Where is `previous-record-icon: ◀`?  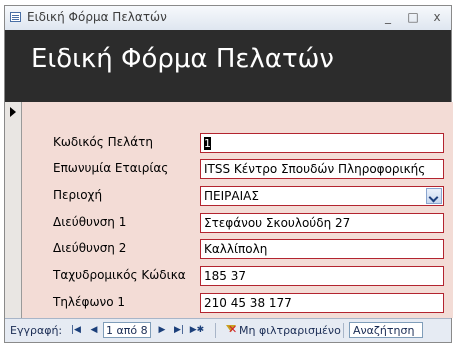
previous-record-icon: ◀ is located at coordinates (94, 330).